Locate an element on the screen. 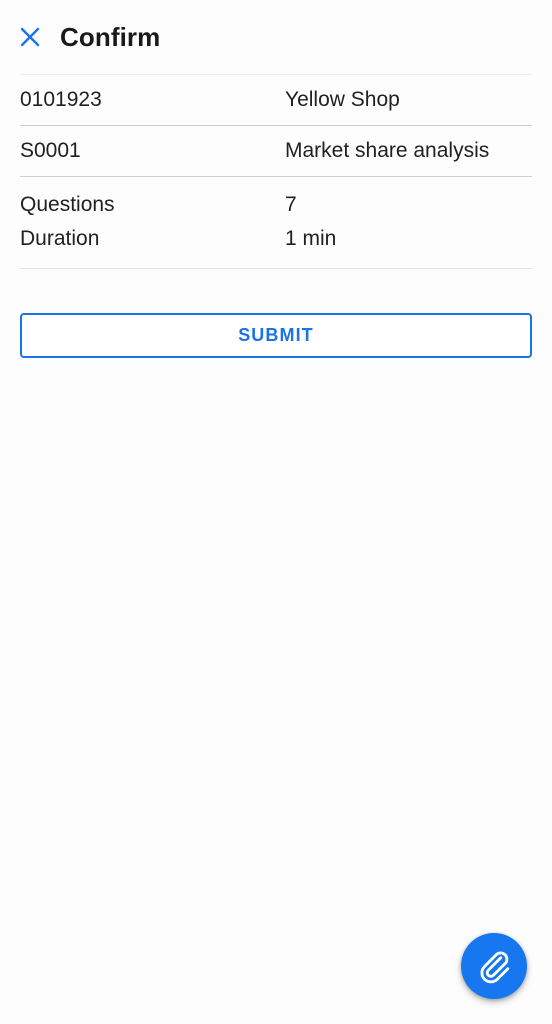 This screenshot has width=552, height=1024. summary-label: Duration is located at coordinates (60, 239).